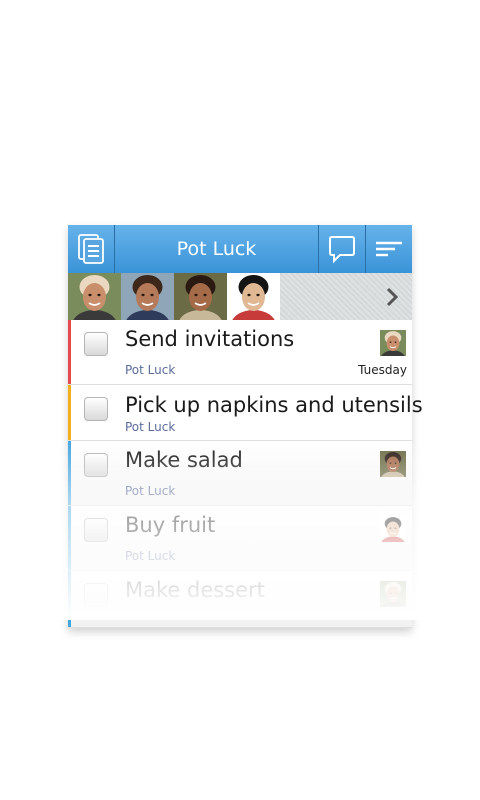 The width and height of the screenshot is (480, 800). I want to click on people-strip, so click(240, 305).